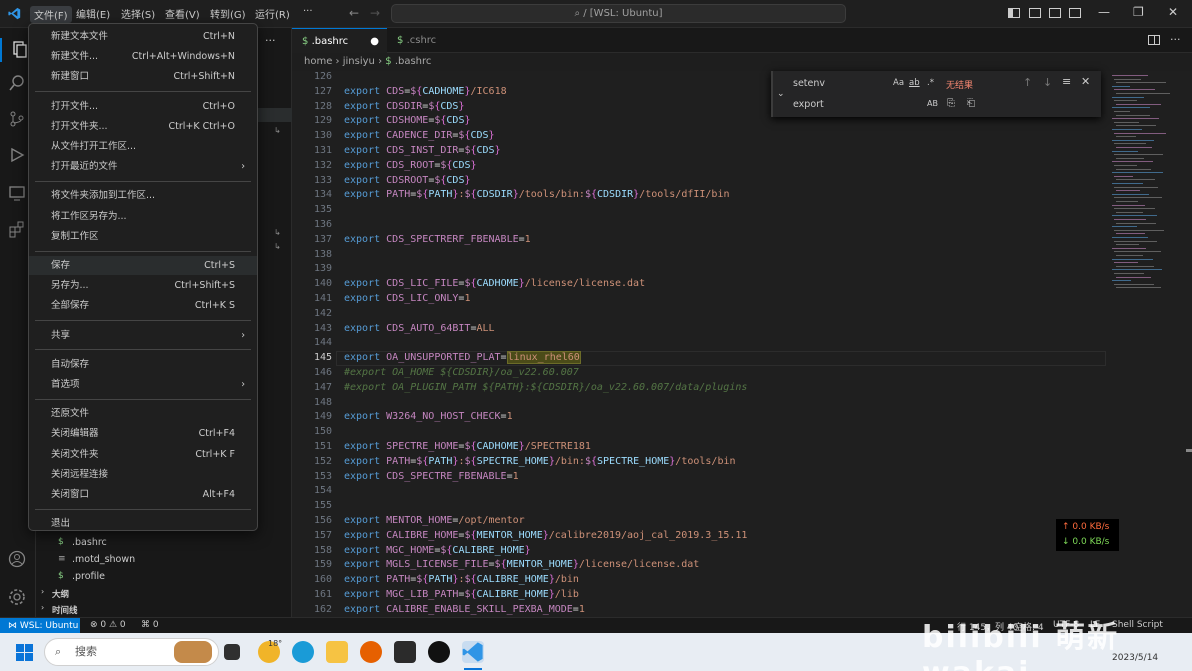  I want to click on code-line: #export OA_HOME ${CDSDIR}/oa_v22.60.007, so click(461, 372).